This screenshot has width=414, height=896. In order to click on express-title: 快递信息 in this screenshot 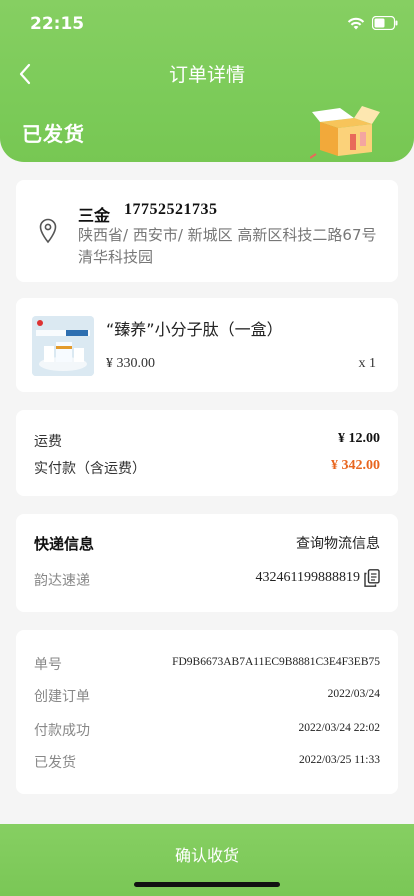, I will do `click(64, 544)`.